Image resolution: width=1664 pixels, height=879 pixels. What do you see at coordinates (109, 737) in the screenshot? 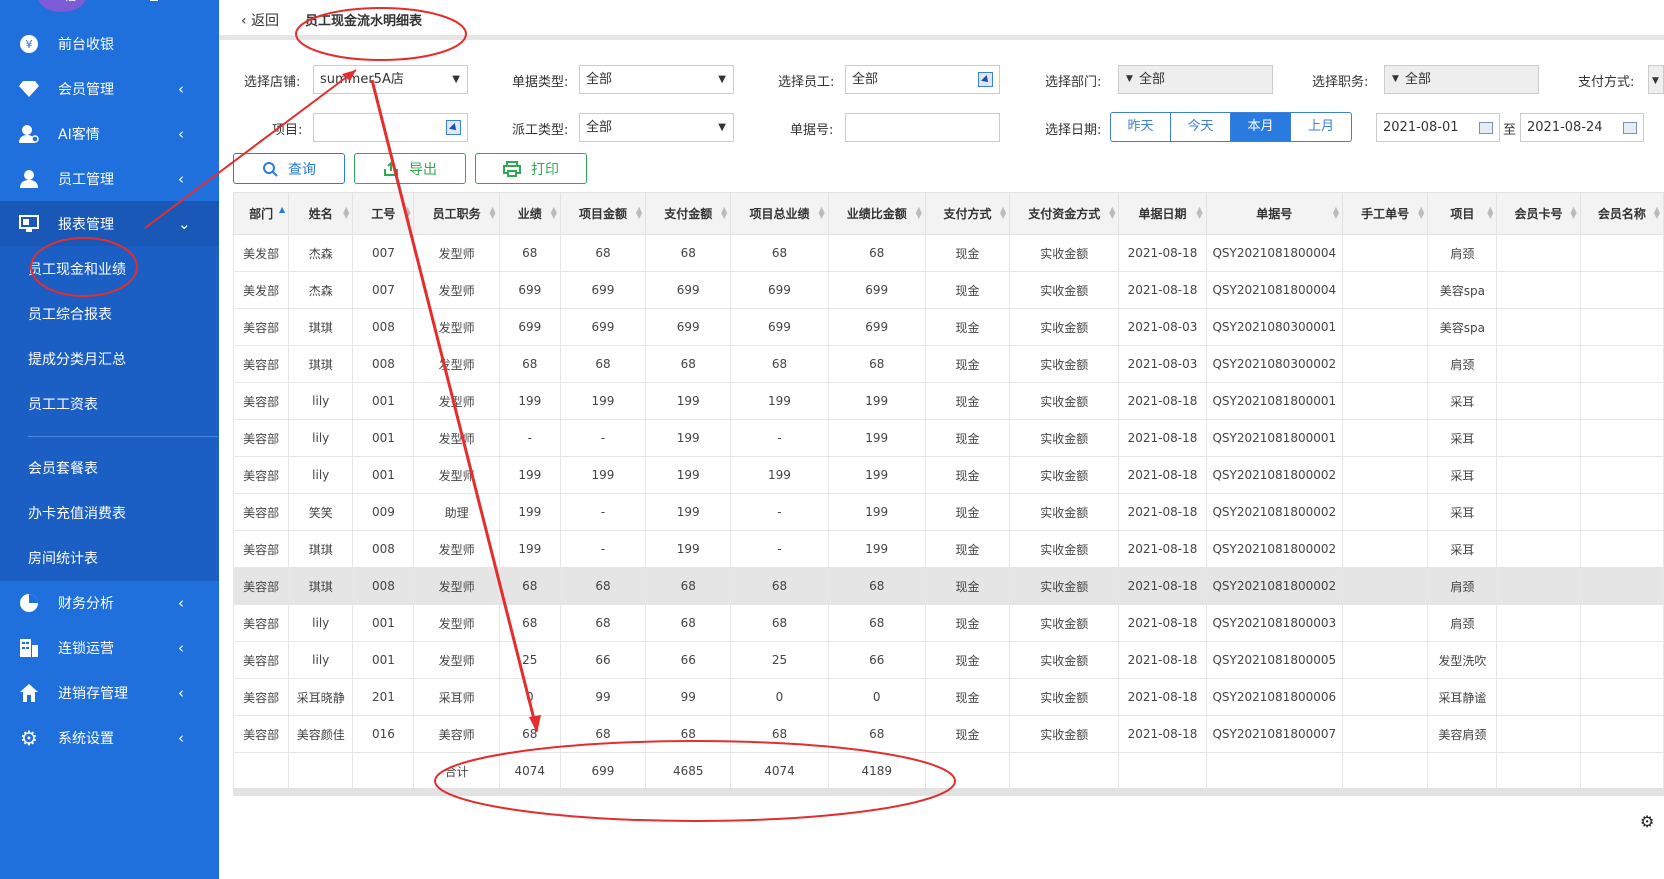
I see `sidebar-item-settings: ⚙ 系统设置 ‹` at bounding box center [109, 737].